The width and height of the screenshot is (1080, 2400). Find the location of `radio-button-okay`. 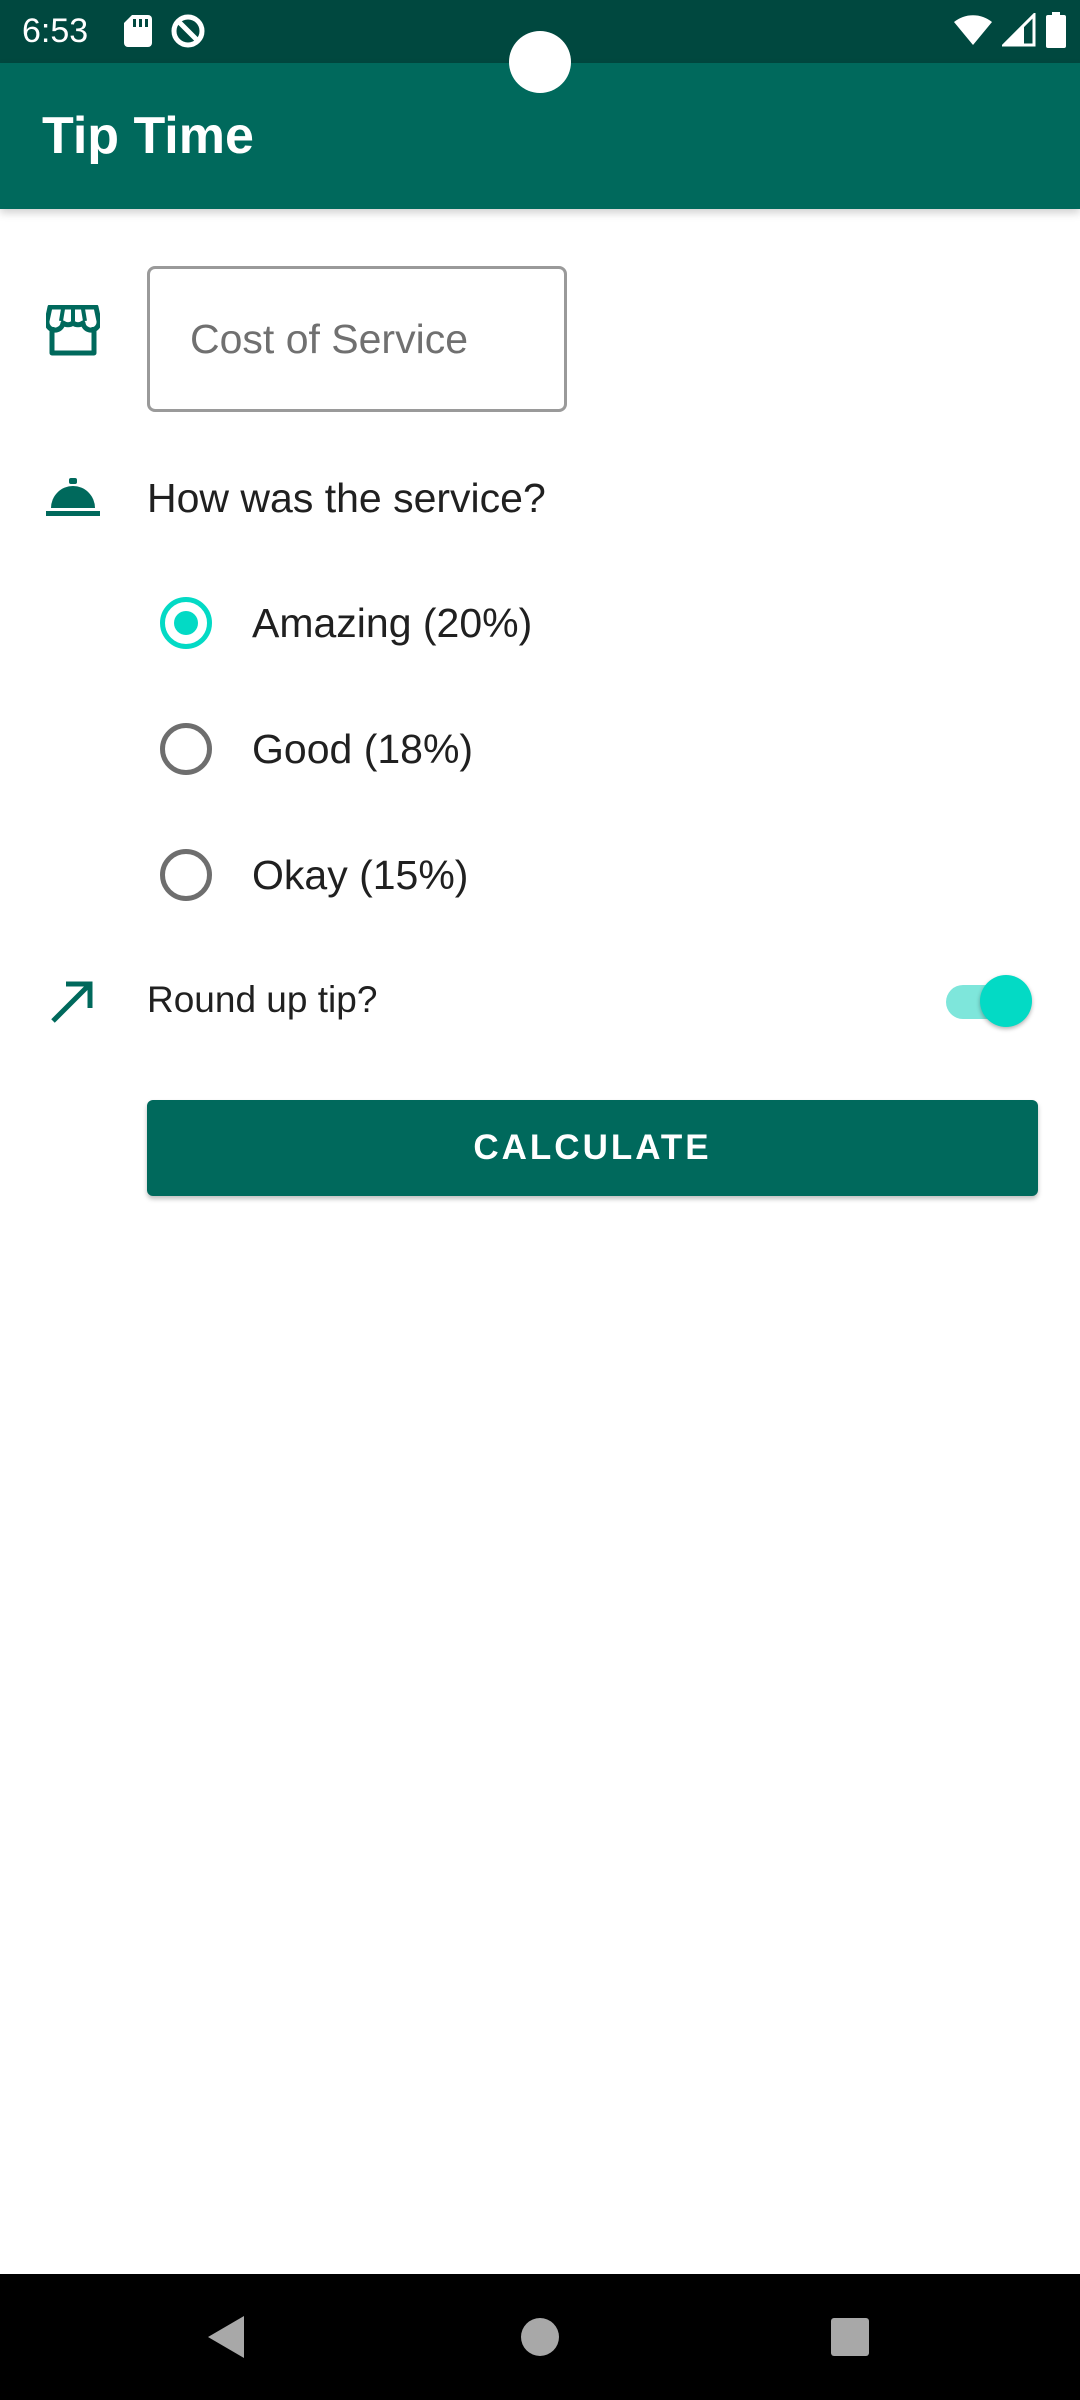

radio-button-okay is located at coordinates (186, 875).